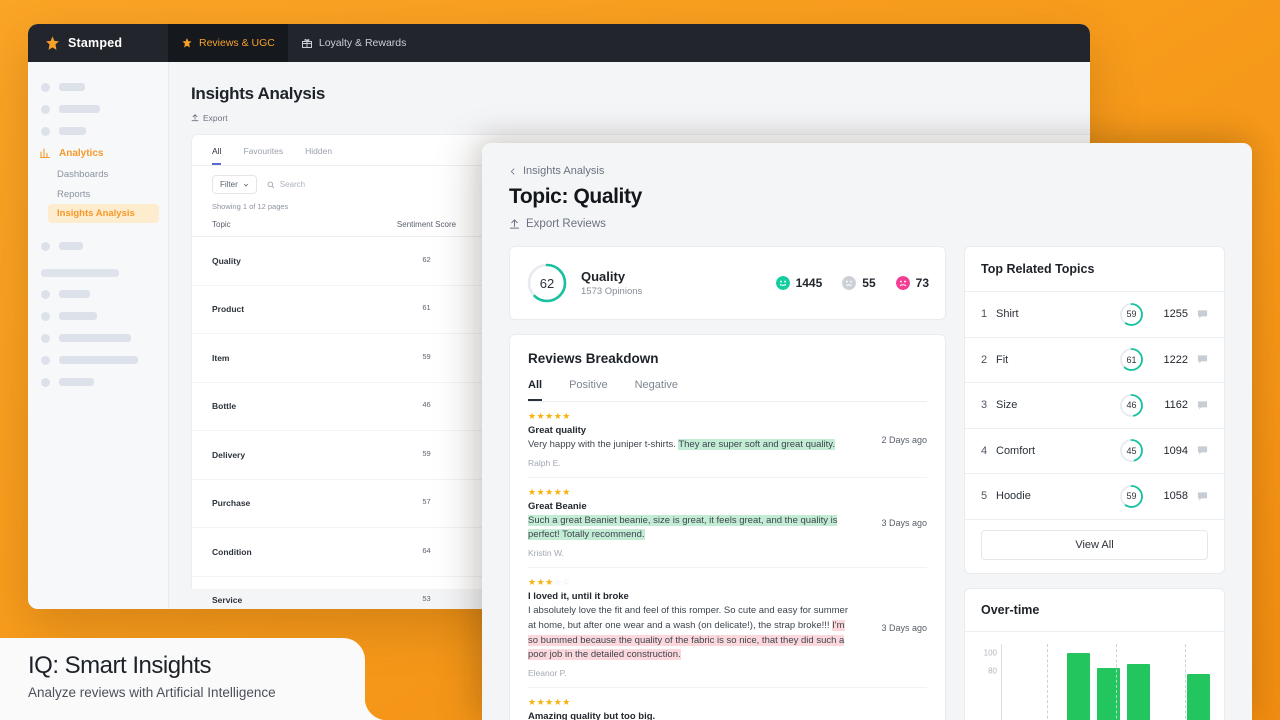 This screenshot has height=720, width=1280. I want to click on sidebar-item-reports: Reports, so click(98, 194).